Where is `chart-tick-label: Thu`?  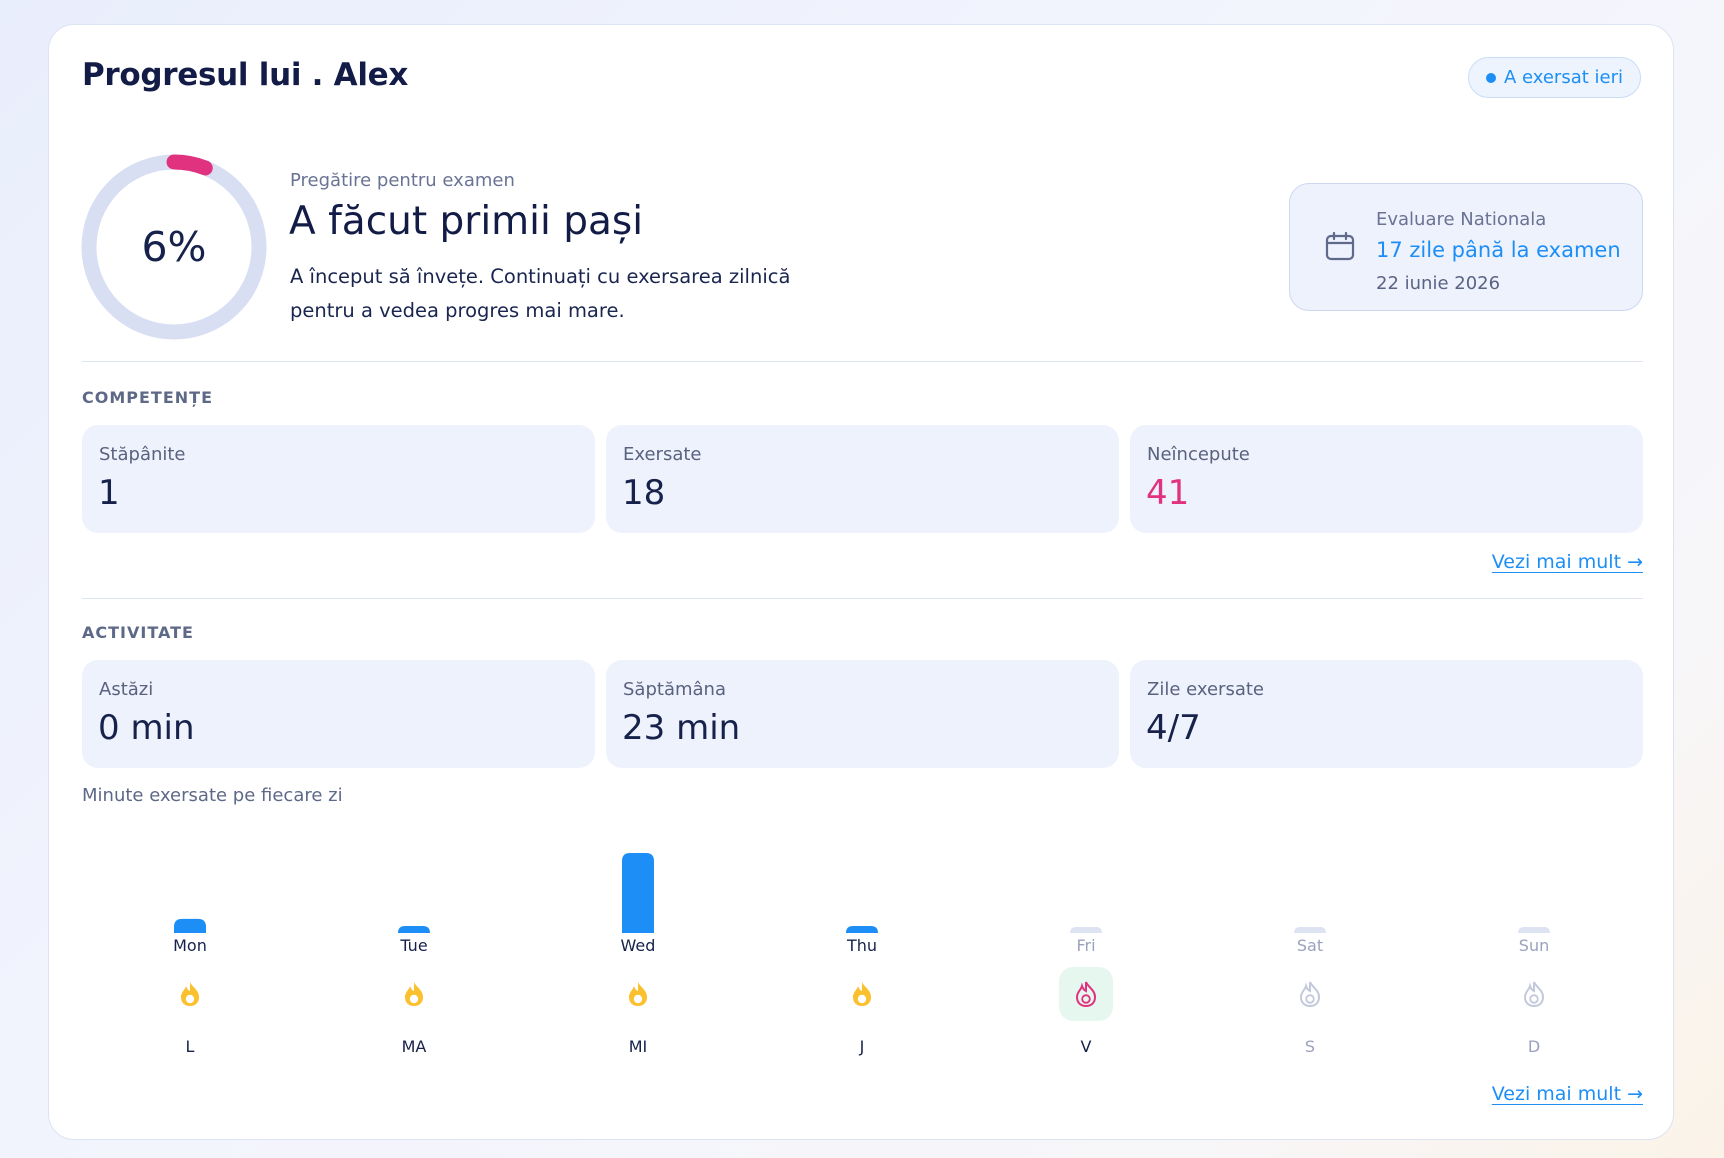 chart-tick-label: Thu is located at coordinates (861, 945).